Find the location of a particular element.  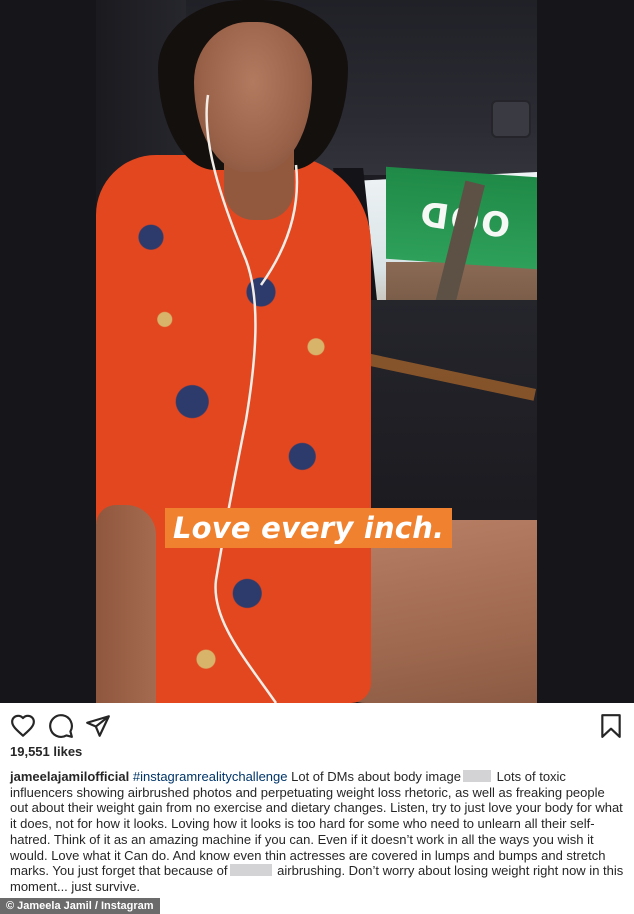

caption-hashtag: #instagramrealitychallenge is located at coordinates (210, 776).